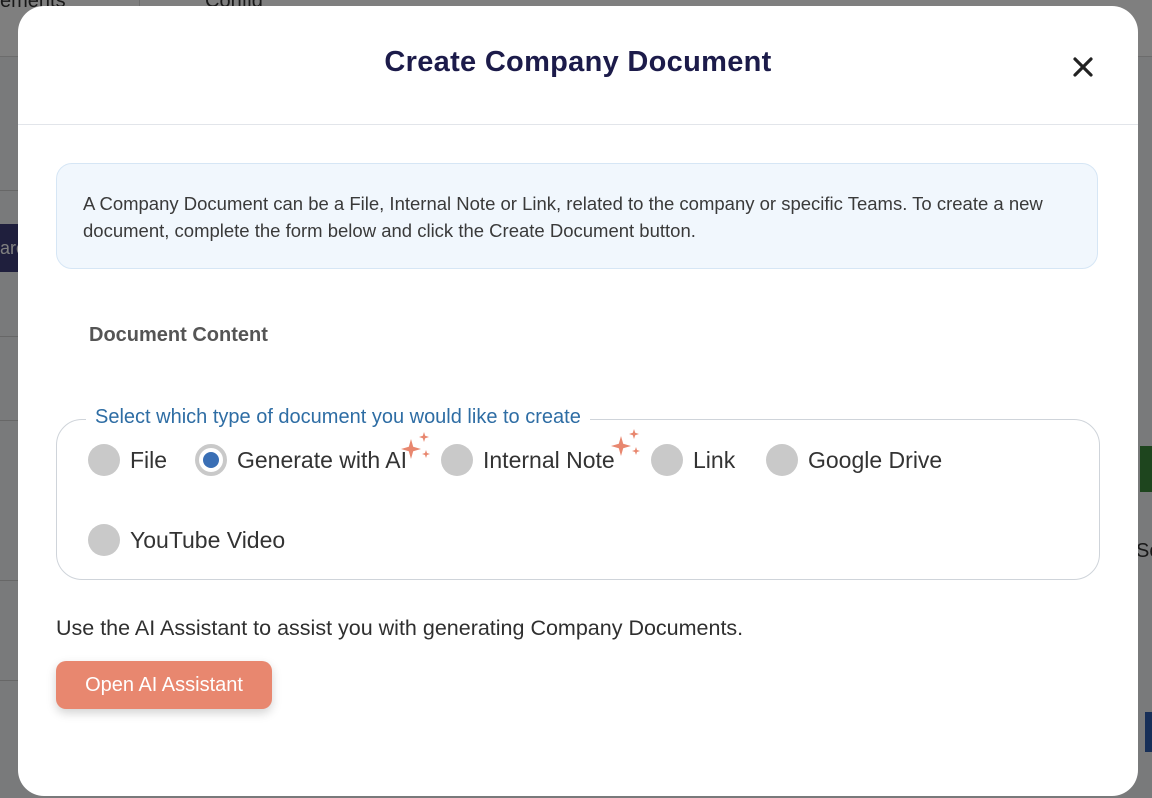 Image resolution: width=1152 pixels, height=798 pixels. I want to click on close-button, so click(1083, 67).